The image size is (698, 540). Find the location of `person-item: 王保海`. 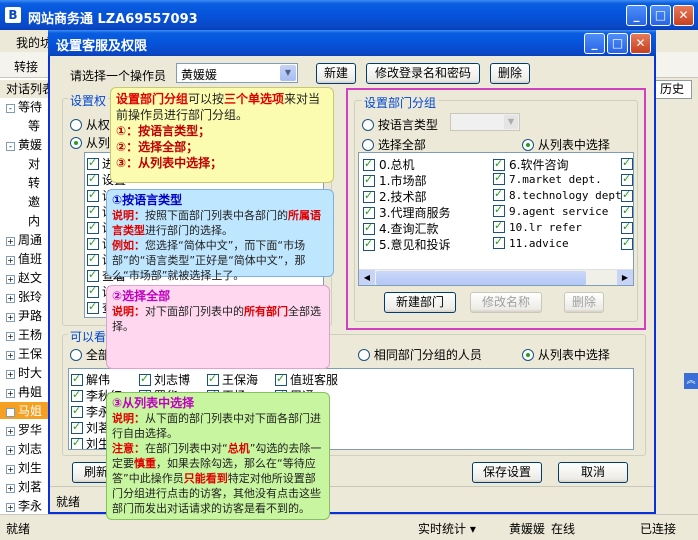

person-item: 王保海 is located at coordinates (232, 379).